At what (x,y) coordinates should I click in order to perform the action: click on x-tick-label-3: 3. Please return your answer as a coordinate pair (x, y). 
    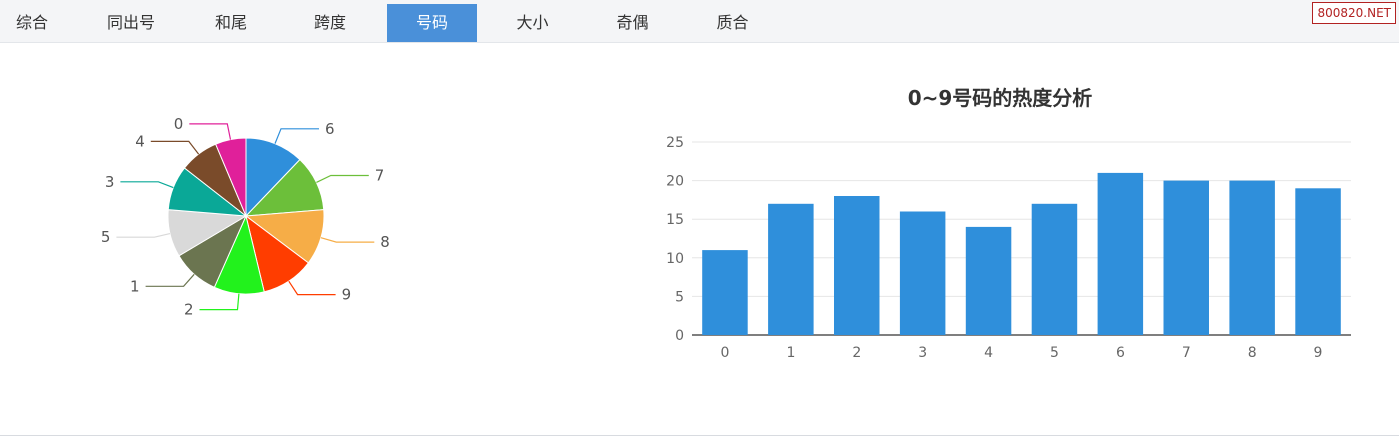
    Looking at the image, I should click on (922, 353).